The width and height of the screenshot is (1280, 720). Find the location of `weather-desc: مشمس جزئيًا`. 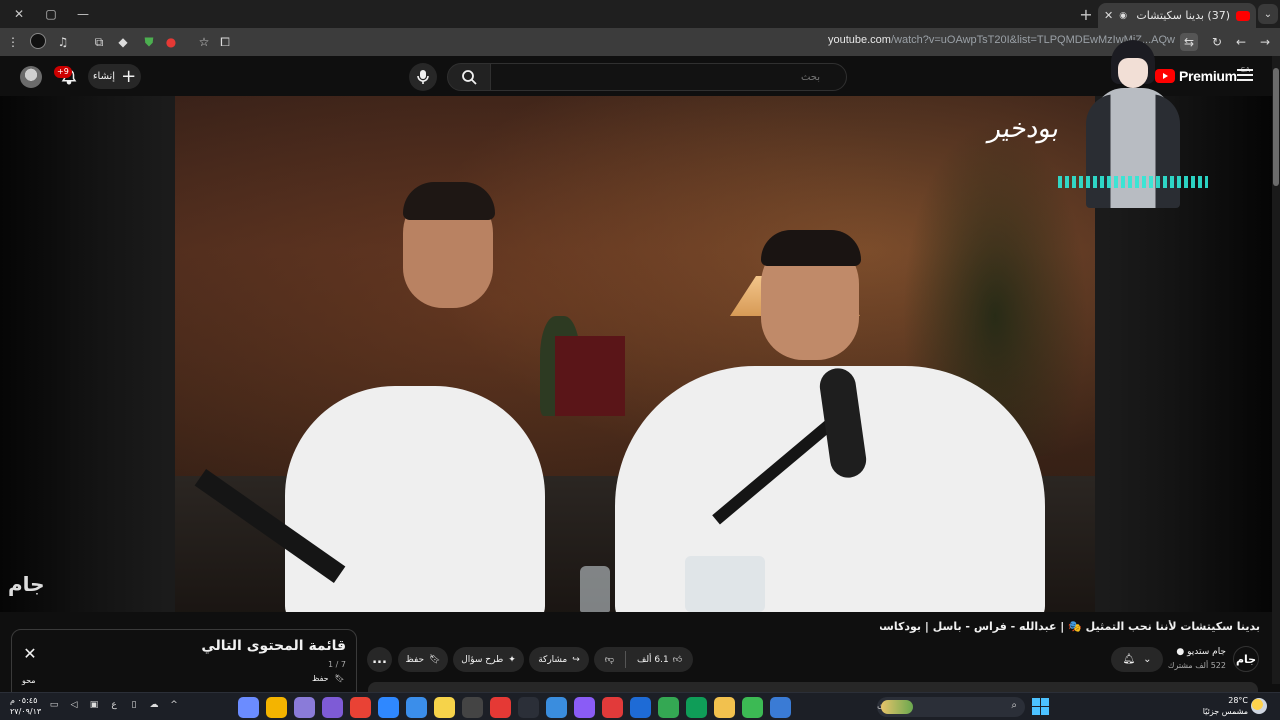

weather-desc: مشمس جزئيًا is located at coordinates (1225, 711).